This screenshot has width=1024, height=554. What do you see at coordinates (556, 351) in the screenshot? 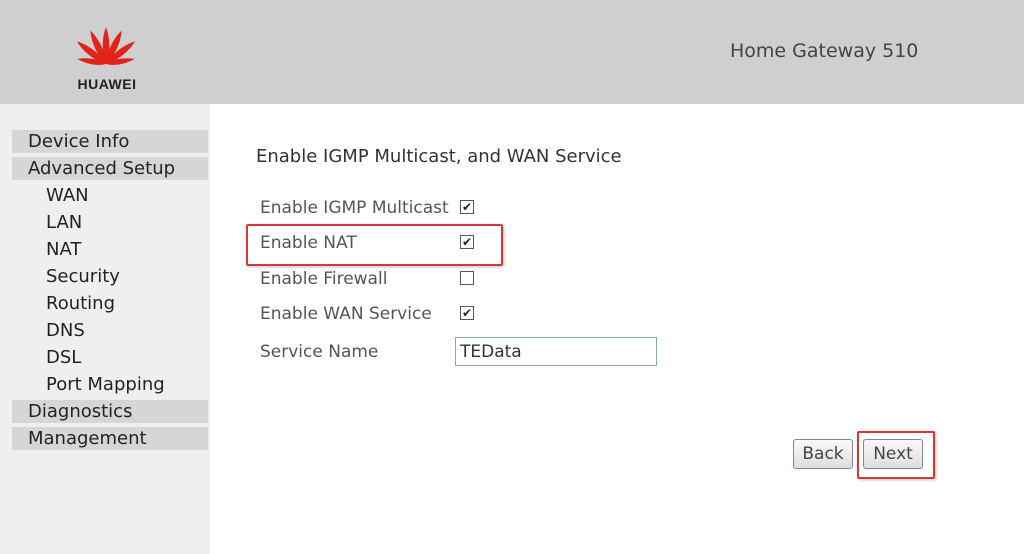
I see `service-name-input` at bounding box center [556, 351].